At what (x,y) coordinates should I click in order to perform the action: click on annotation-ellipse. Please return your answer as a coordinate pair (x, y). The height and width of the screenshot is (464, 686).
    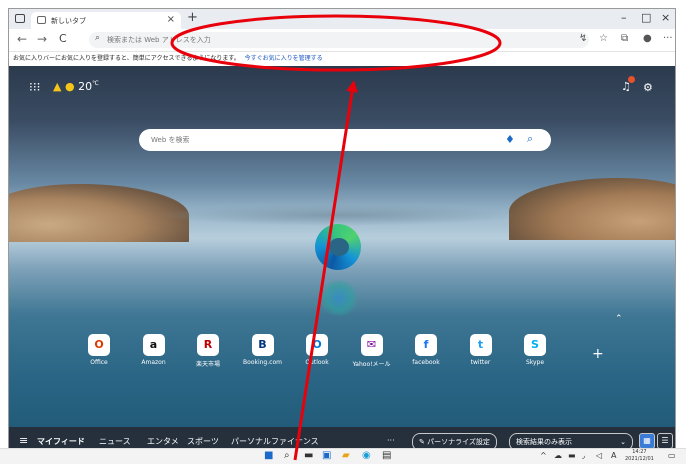
    Looking at the image, I should click on (336, 43).